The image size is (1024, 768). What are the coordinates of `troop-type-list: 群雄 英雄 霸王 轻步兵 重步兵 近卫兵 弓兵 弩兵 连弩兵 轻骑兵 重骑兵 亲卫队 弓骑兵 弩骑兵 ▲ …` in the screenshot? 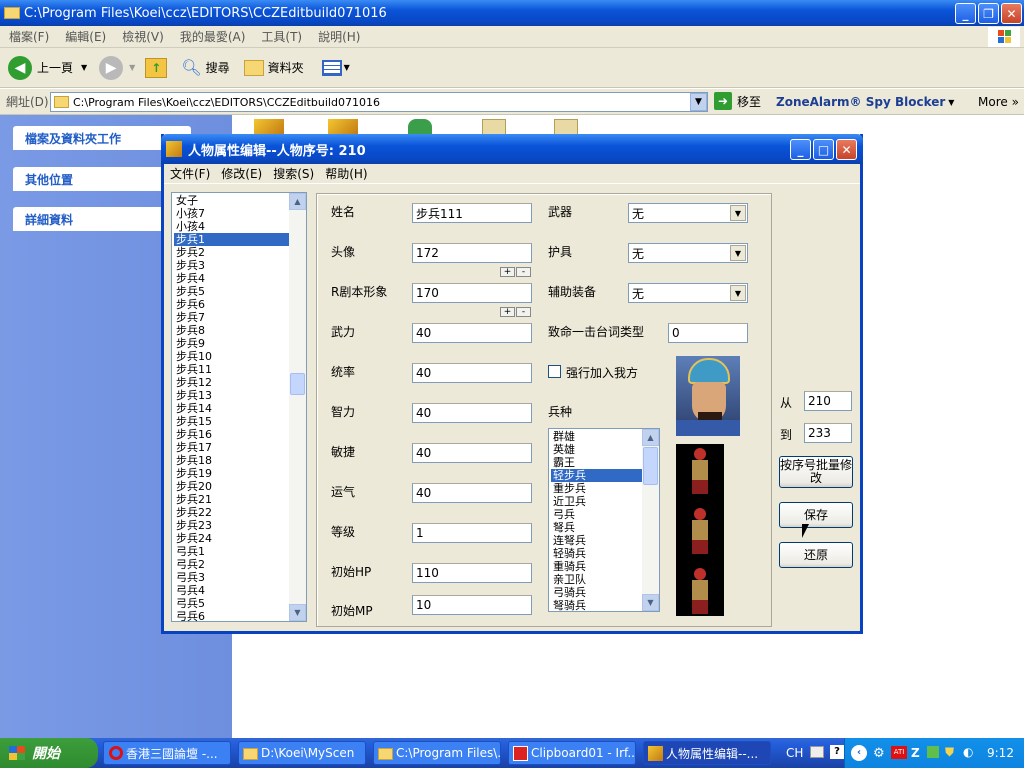 It's located at (604, 520).